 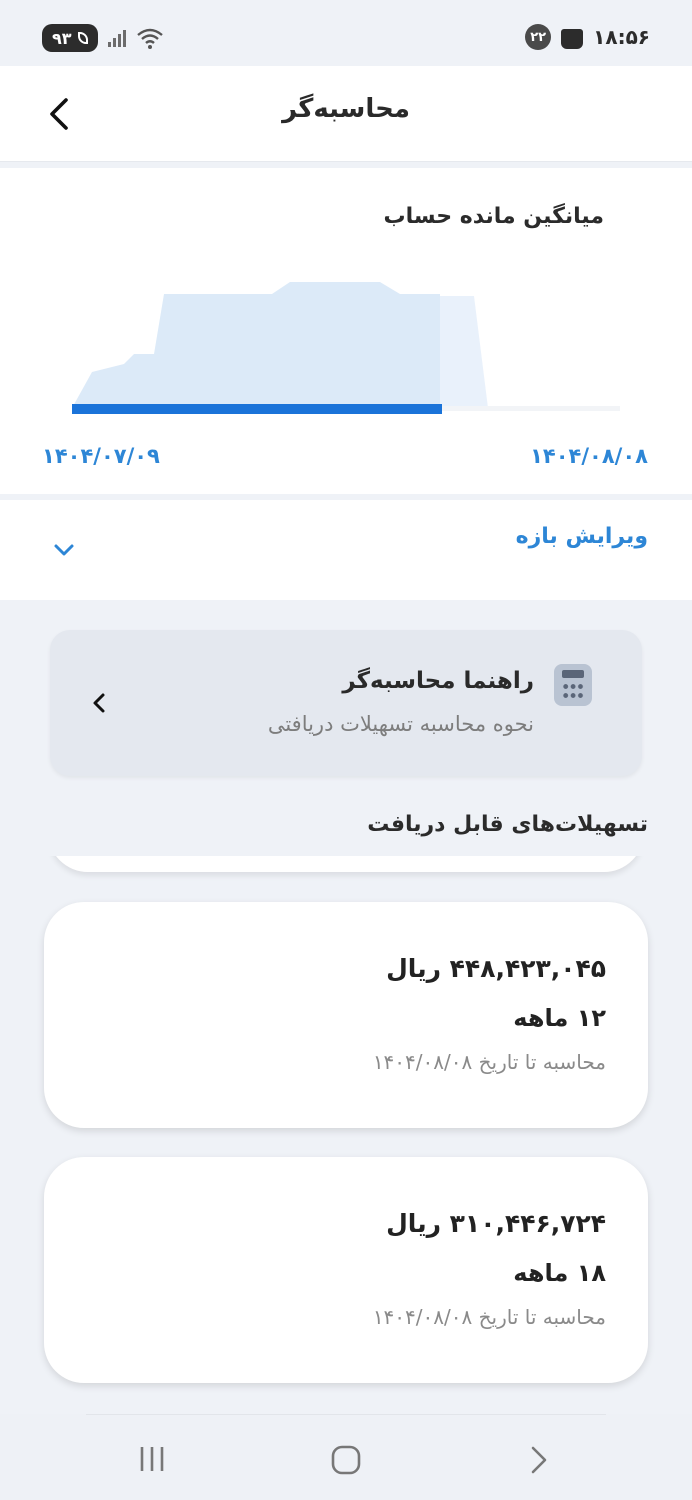 I want to click on wifi-icon, so click(x=149, y=38).